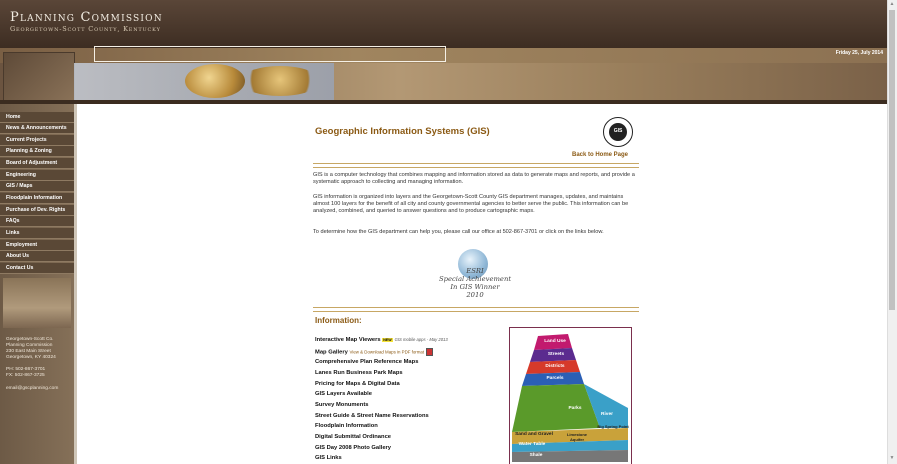  What do you see at coordinates (37, 198) in the screenshot?
I see `nav-floodplain: Floodplain Information` at bounding box center [37, 198].